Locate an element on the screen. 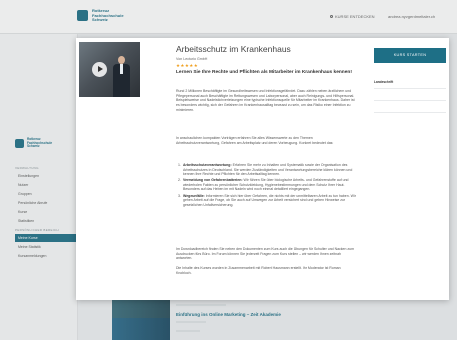  presenter-head is located at coordinates (121, 60).